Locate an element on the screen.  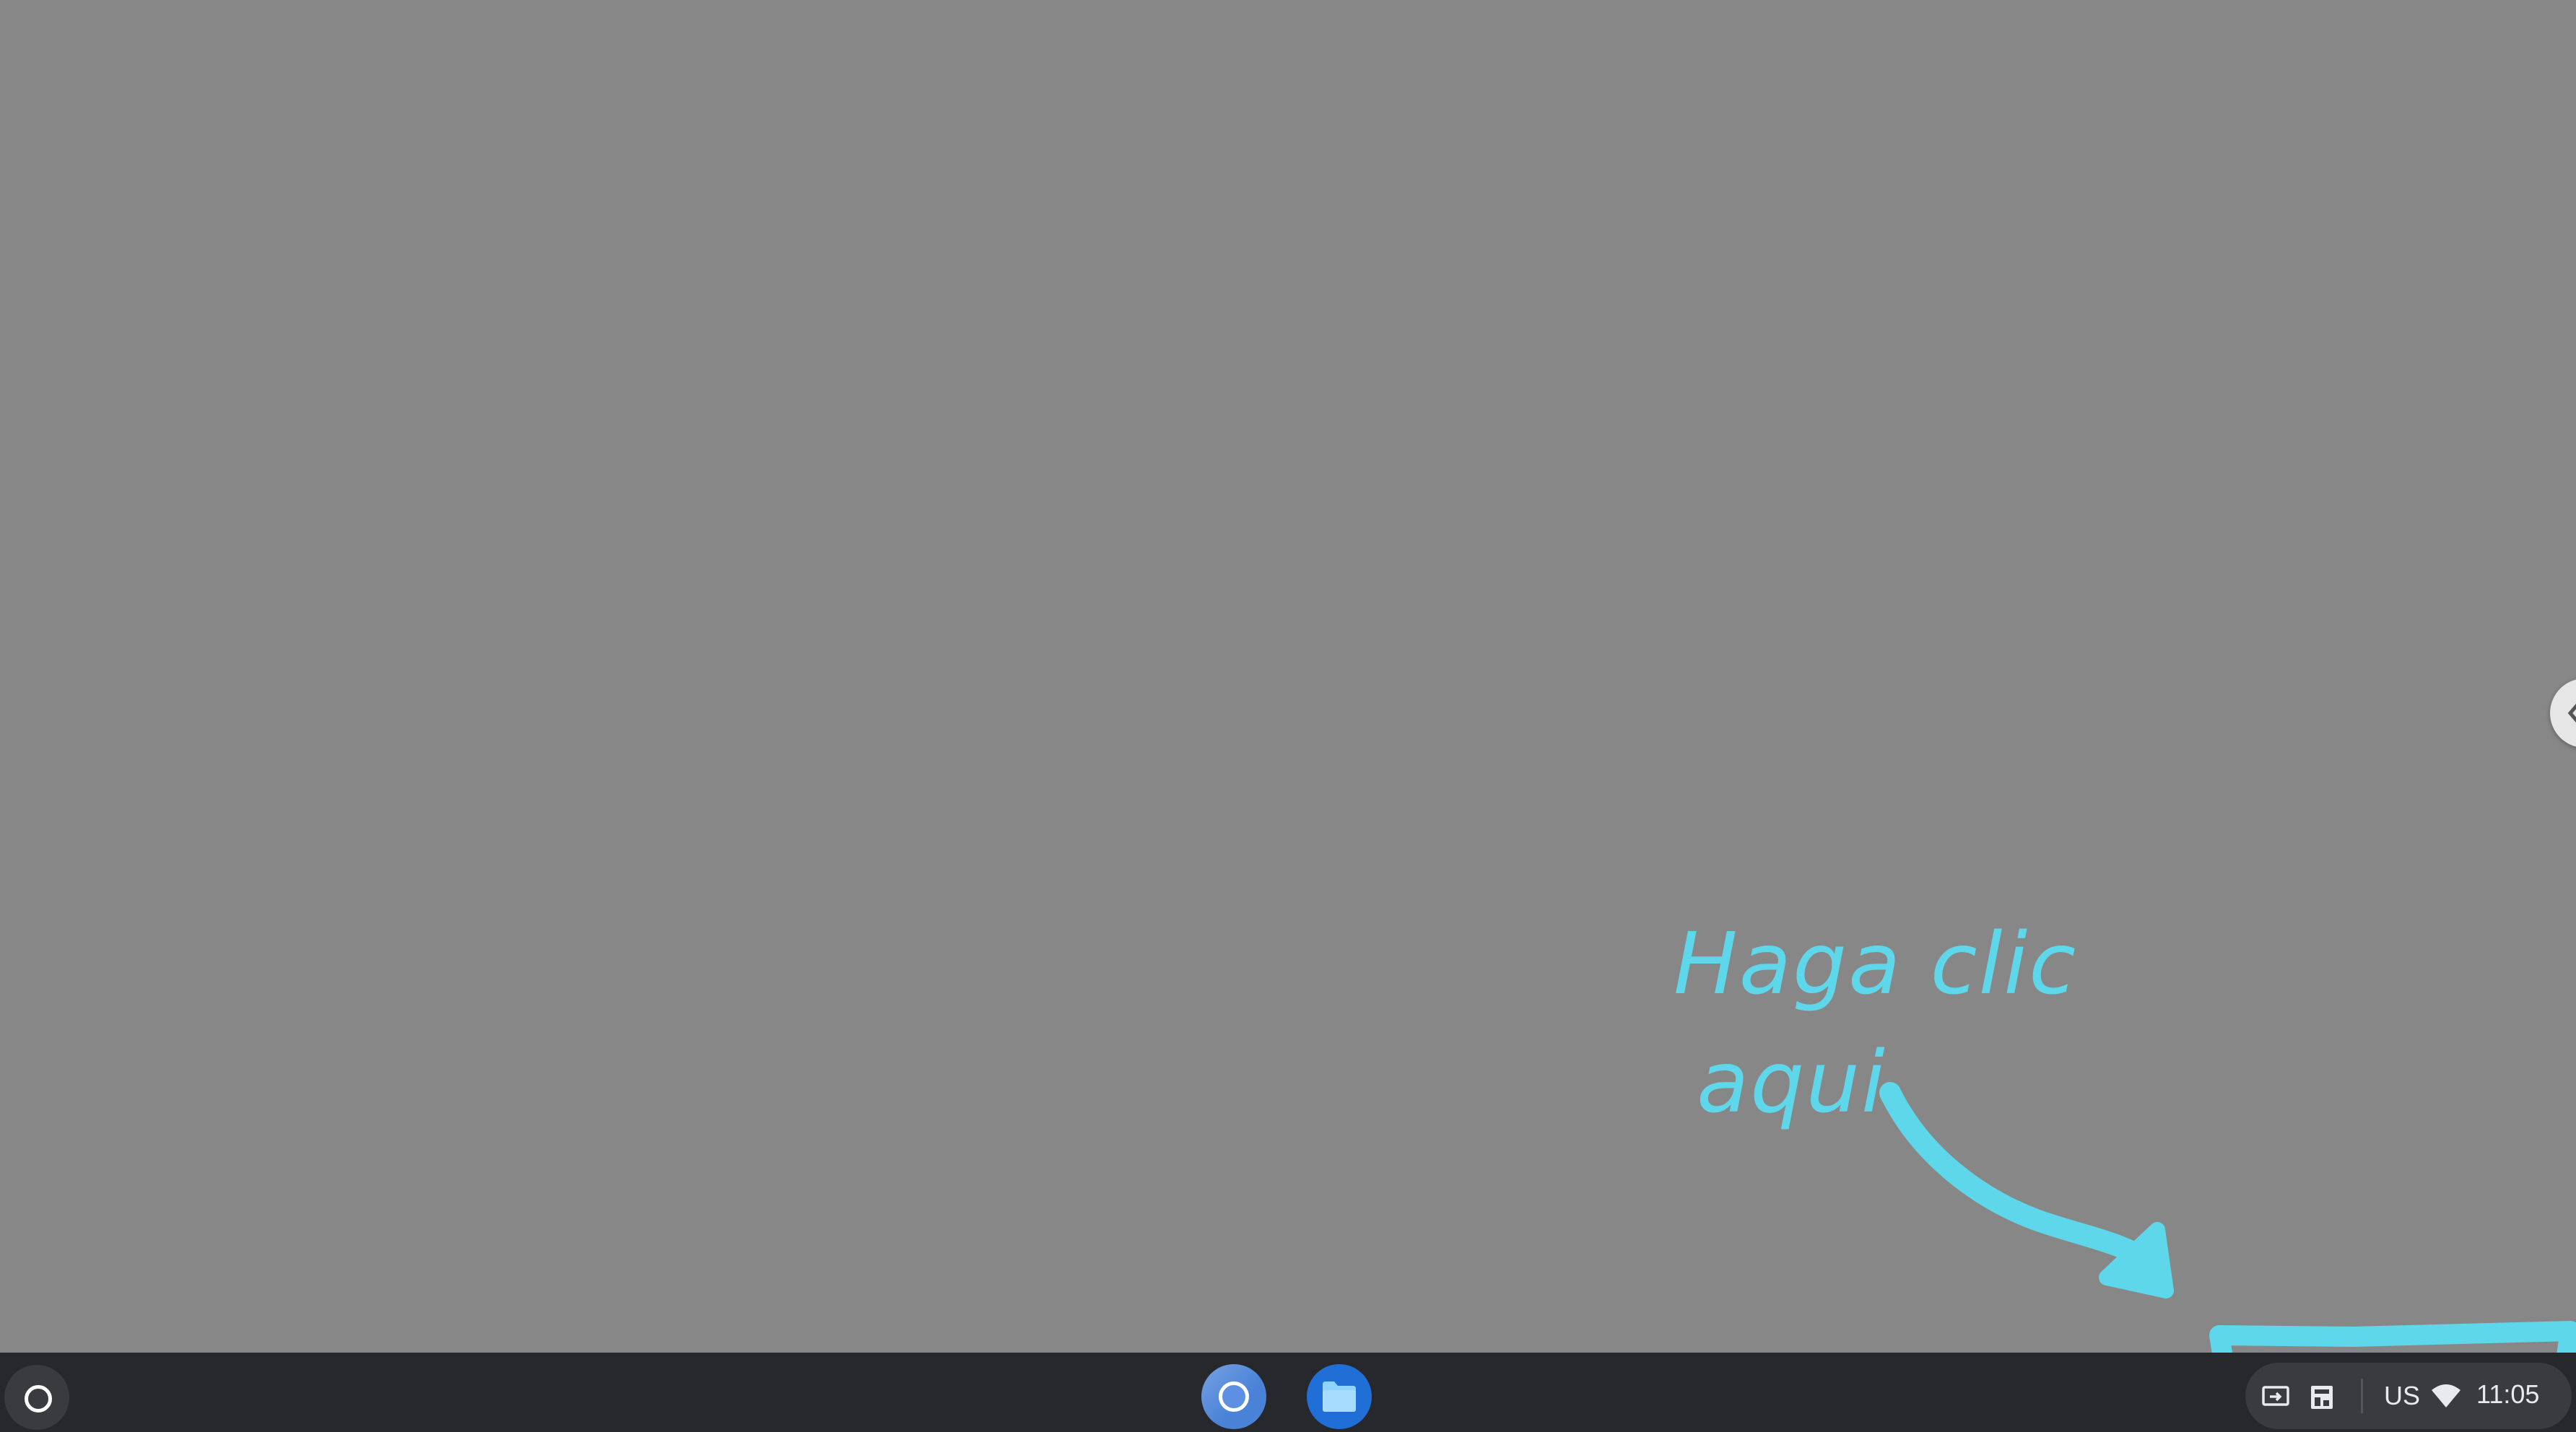
wifi-icon is located at coordinates (2446, 1396).